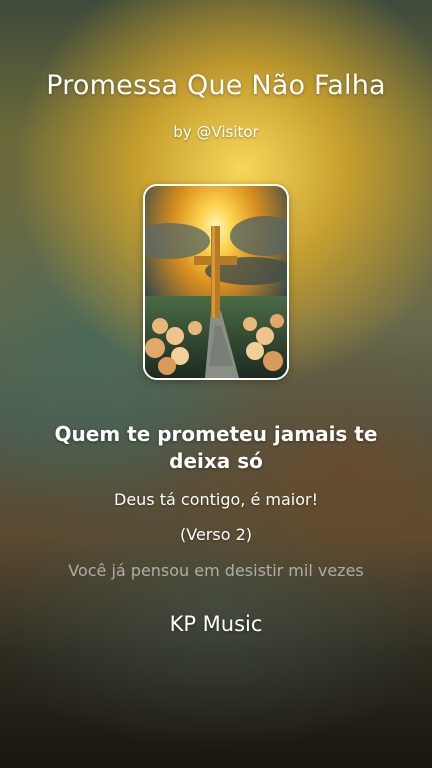  I want to click on artist-name: KP Music, so click(216, 624).